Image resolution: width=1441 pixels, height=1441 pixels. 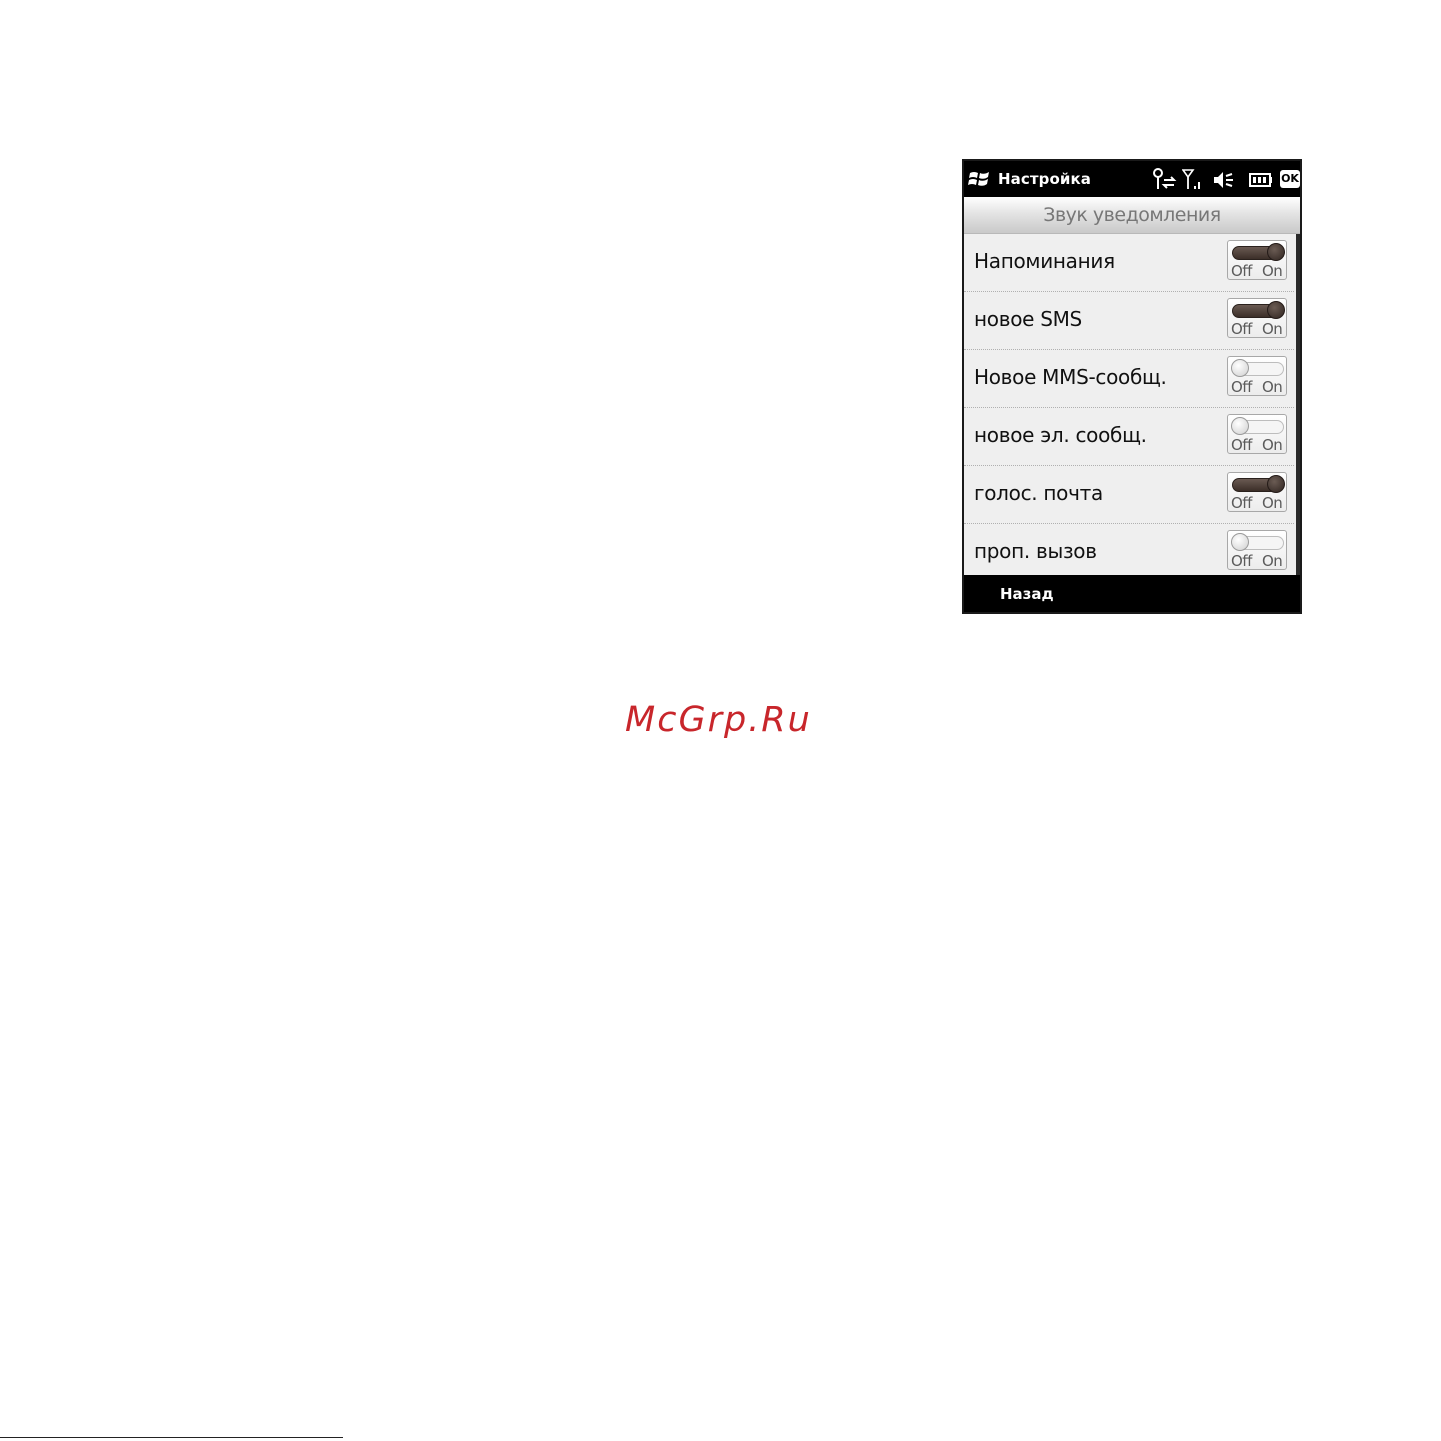 I want to click on section-header: Звук уведомления, so click(x=1132, y=215).